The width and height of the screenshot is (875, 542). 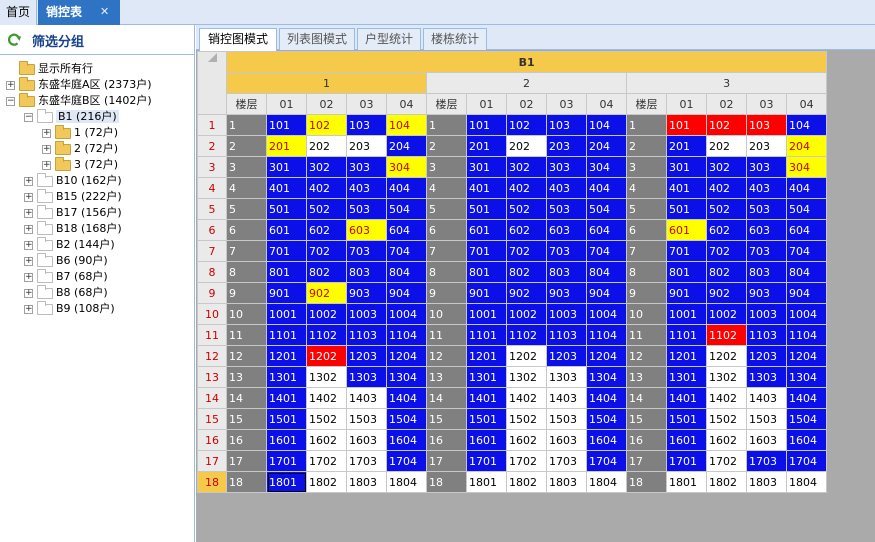 What do you see at coordinates (566, 188) in the screenshot?
I see `room-cell: 403` at bounding box center [566, 188].